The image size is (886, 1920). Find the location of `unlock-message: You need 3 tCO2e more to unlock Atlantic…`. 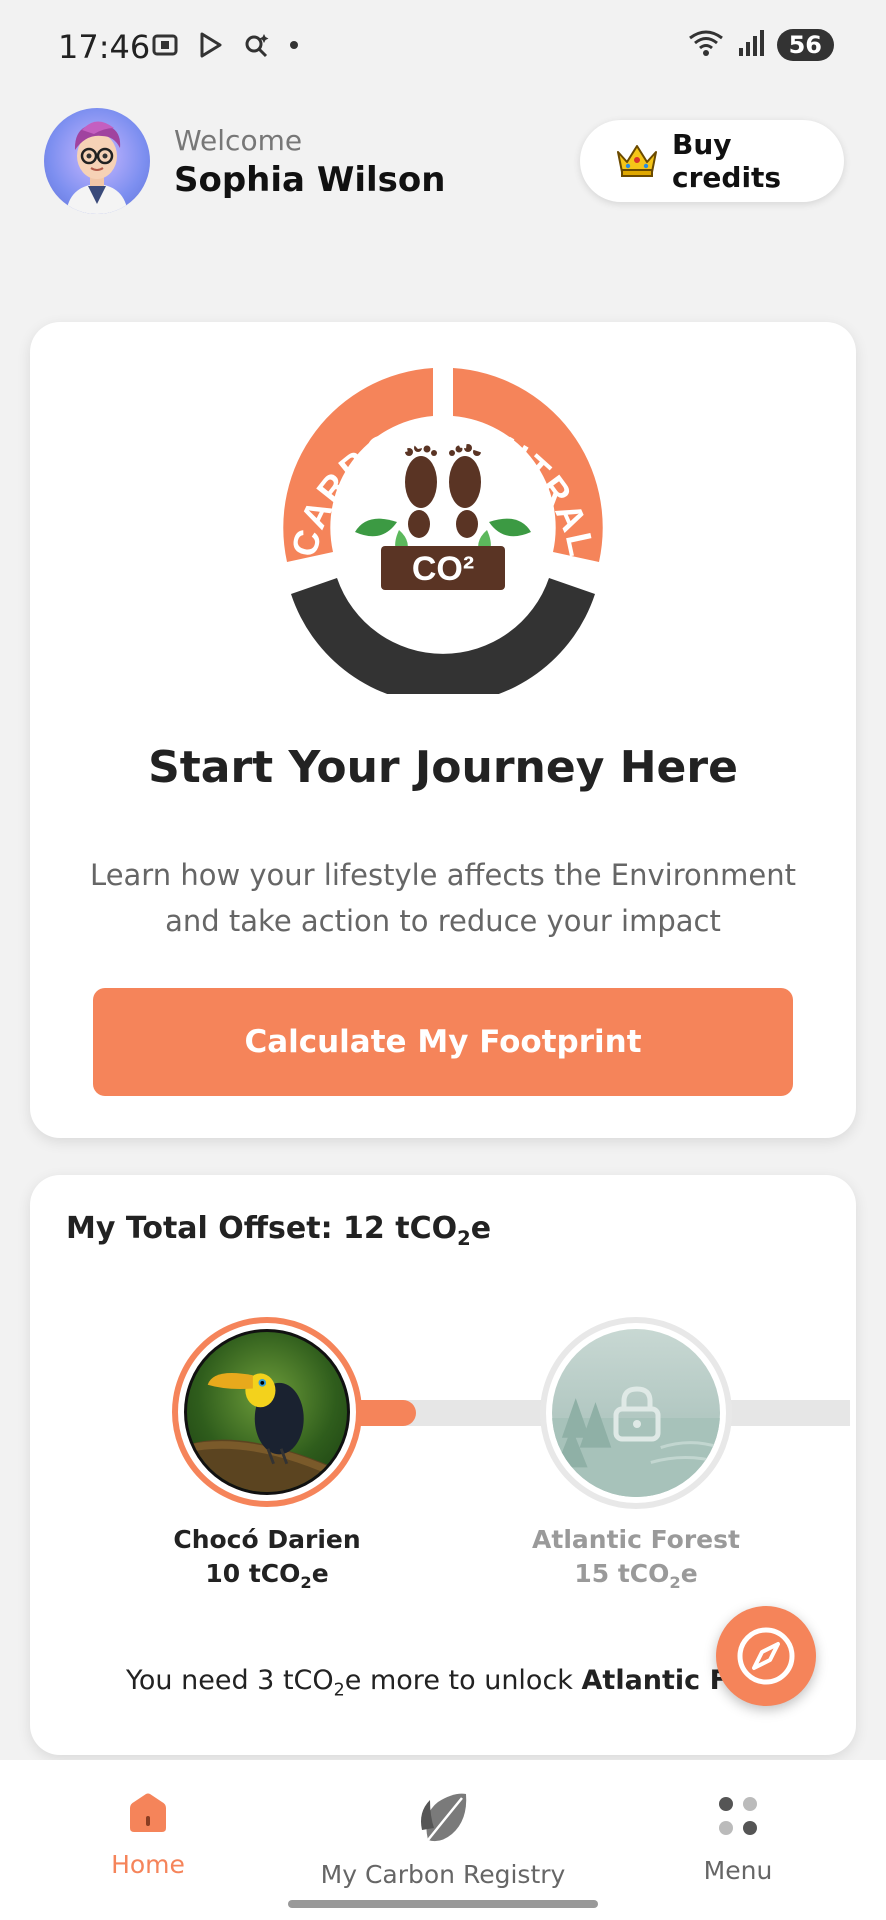

unlock-message: You need 3 tCO2e more to unlock Atlantic… is located at coordinates (459, 1682).